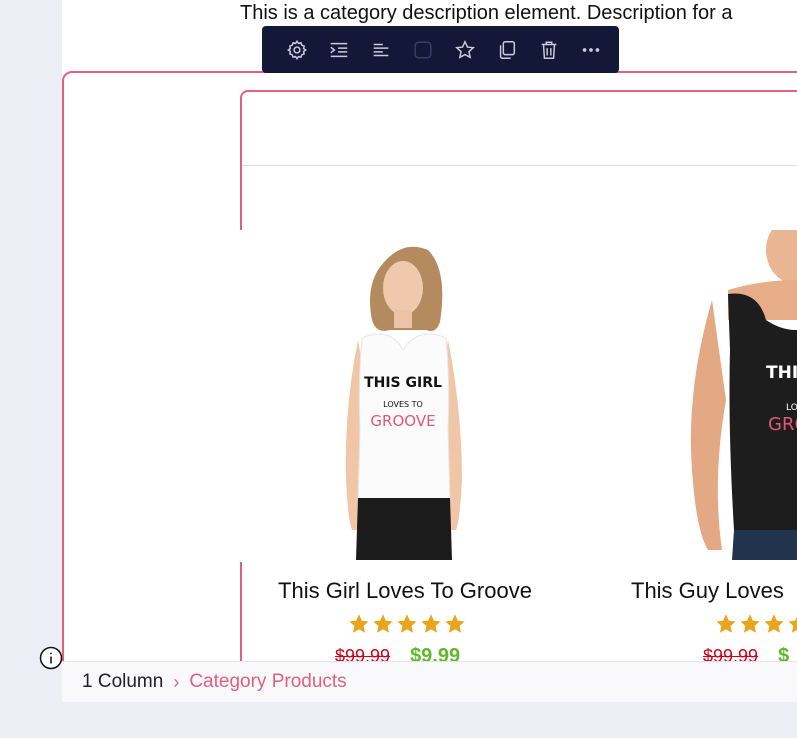  I want to click on info-icon, so click(51, 658).